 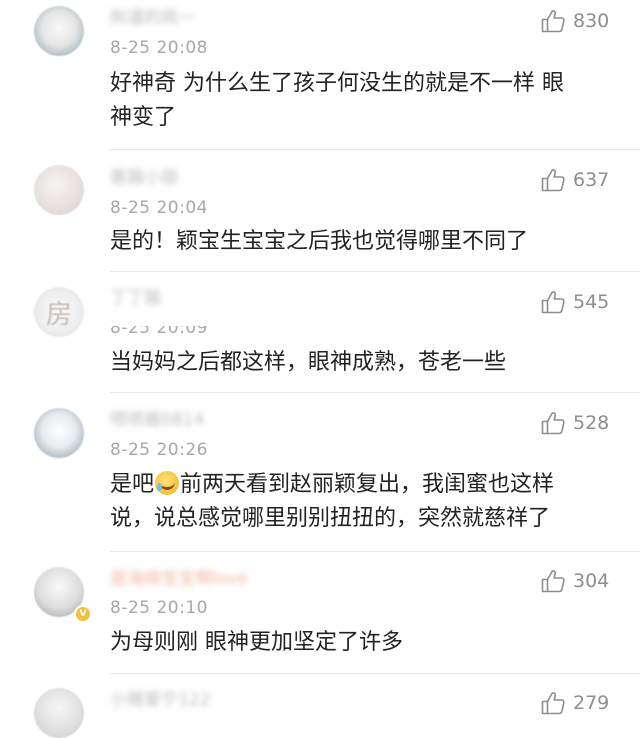 What do you see at coordinates (180, 178) in the screenshot?
I see `comment-username: 蔷薇小丽` at bounding box center [180, 178].